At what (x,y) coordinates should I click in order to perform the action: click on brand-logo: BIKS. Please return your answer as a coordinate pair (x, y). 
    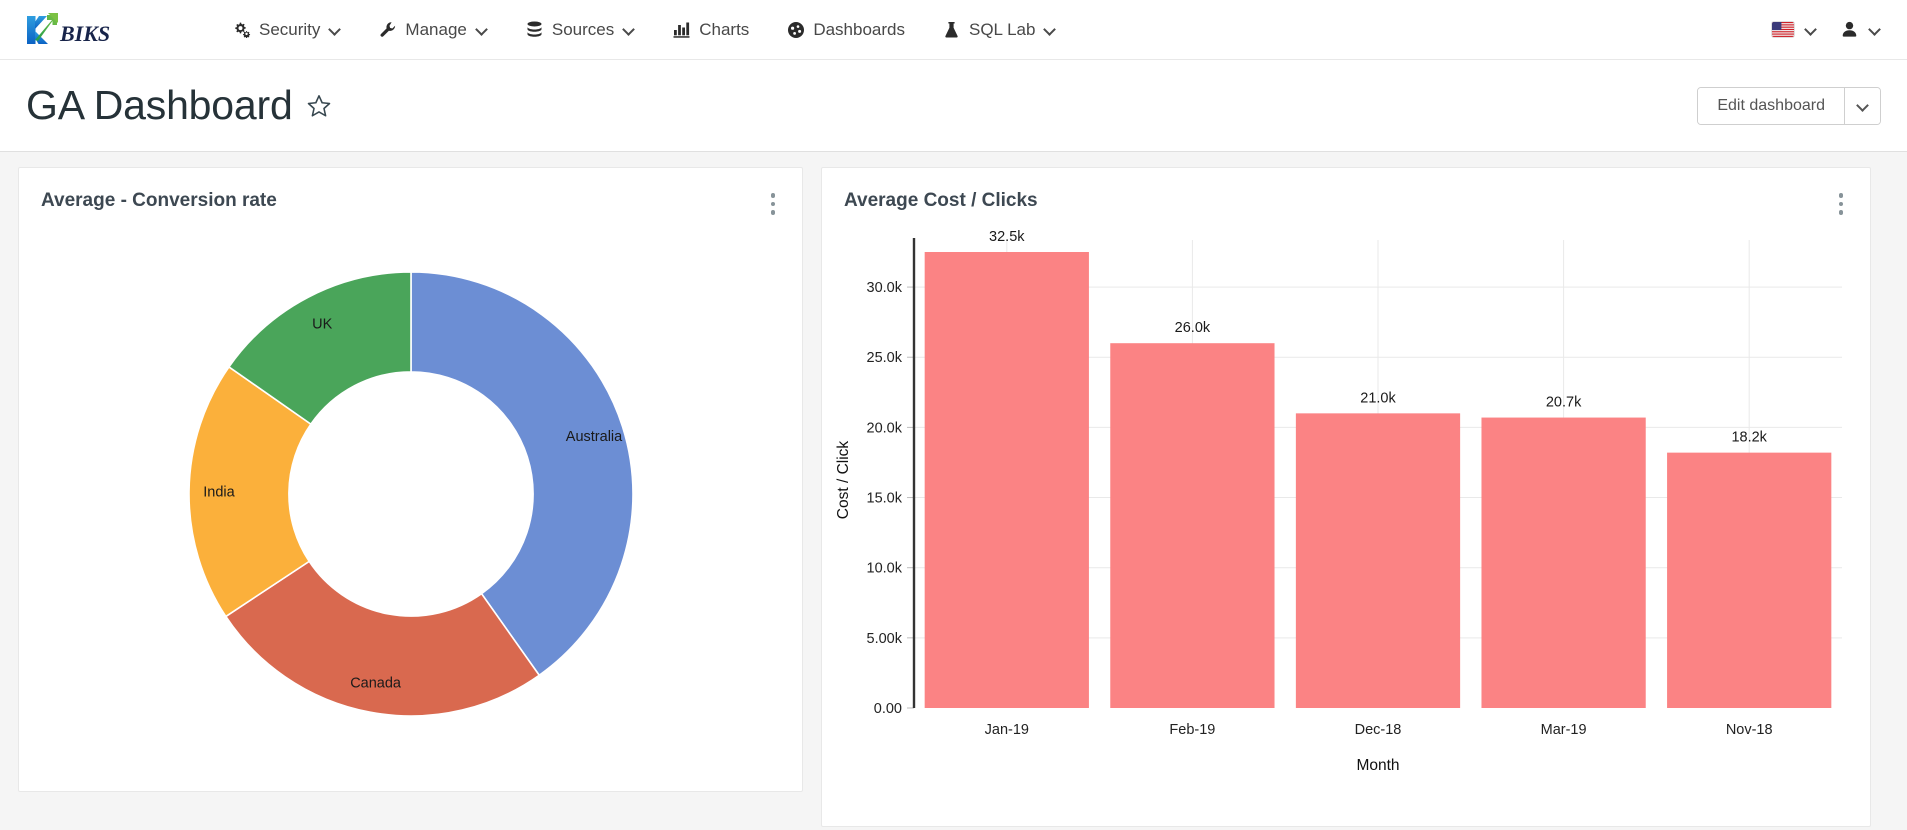
    Looking at the image, I should click on (66, 30).